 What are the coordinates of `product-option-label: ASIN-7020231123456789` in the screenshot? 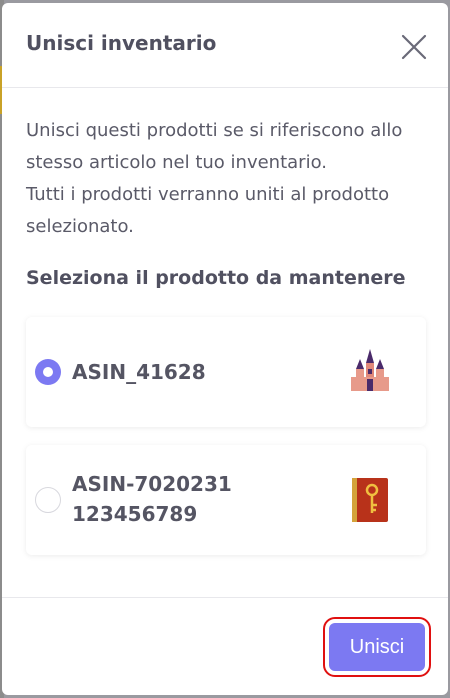 It's located at (152, 499).